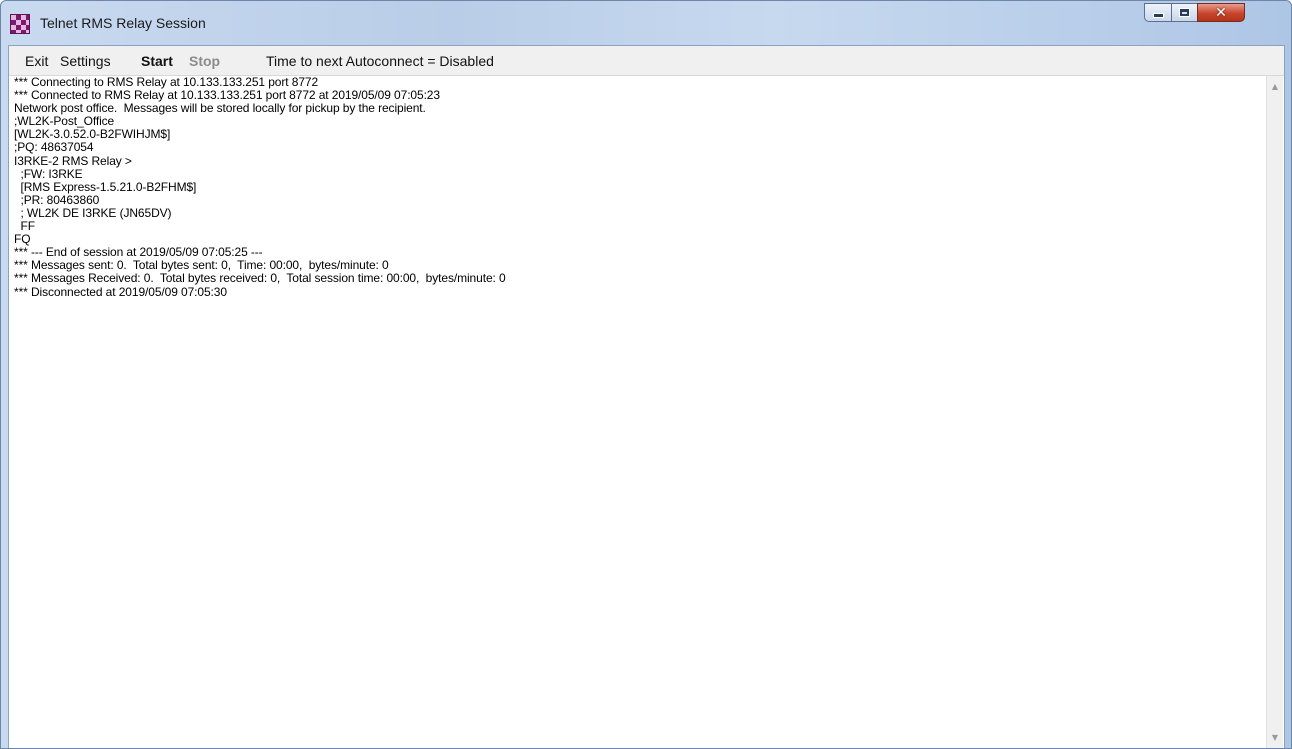  Describe the element at coordinates (24, 226) in the screenshot. I see `log-line: FF` at that location.